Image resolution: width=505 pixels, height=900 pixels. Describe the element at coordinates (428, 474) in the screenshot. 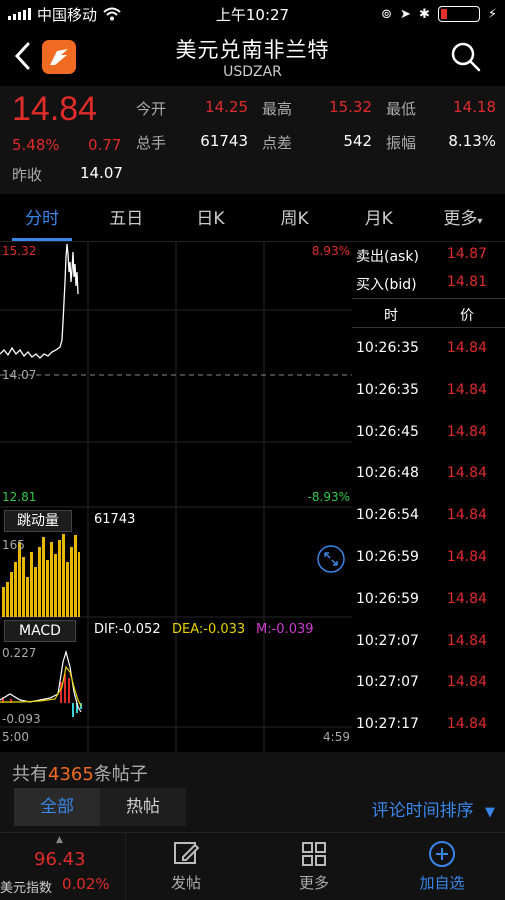

I see `trade-row: 10:26:48 14.84` at that location.